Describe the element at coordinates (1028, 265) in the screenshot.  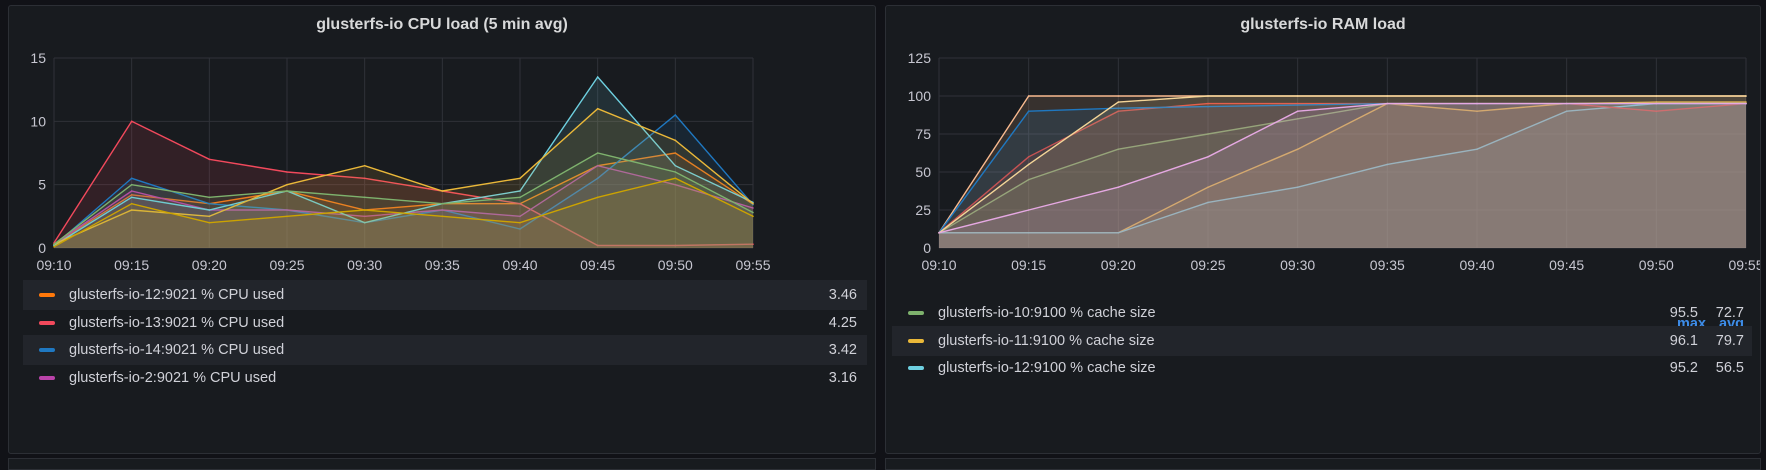
I see `ram-x-tick-label: 09:15` at that location.